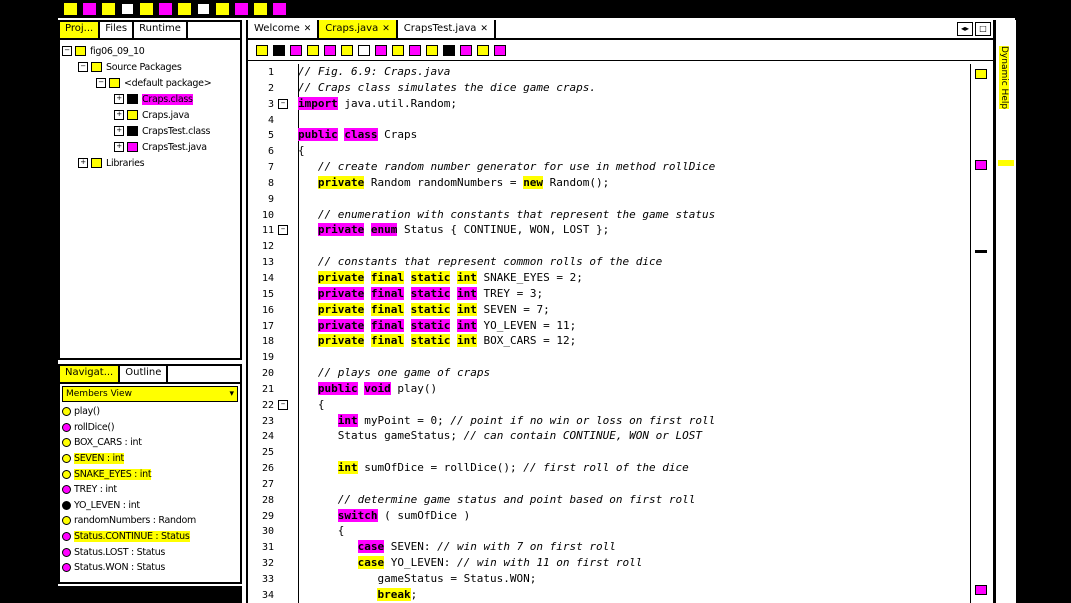 The width and height of the screenshot is (1071, 603). What do you see at coordinates (150, 428) in the screenshot?
I see `member-item: rollDice()` at bounding box center [150, 428].